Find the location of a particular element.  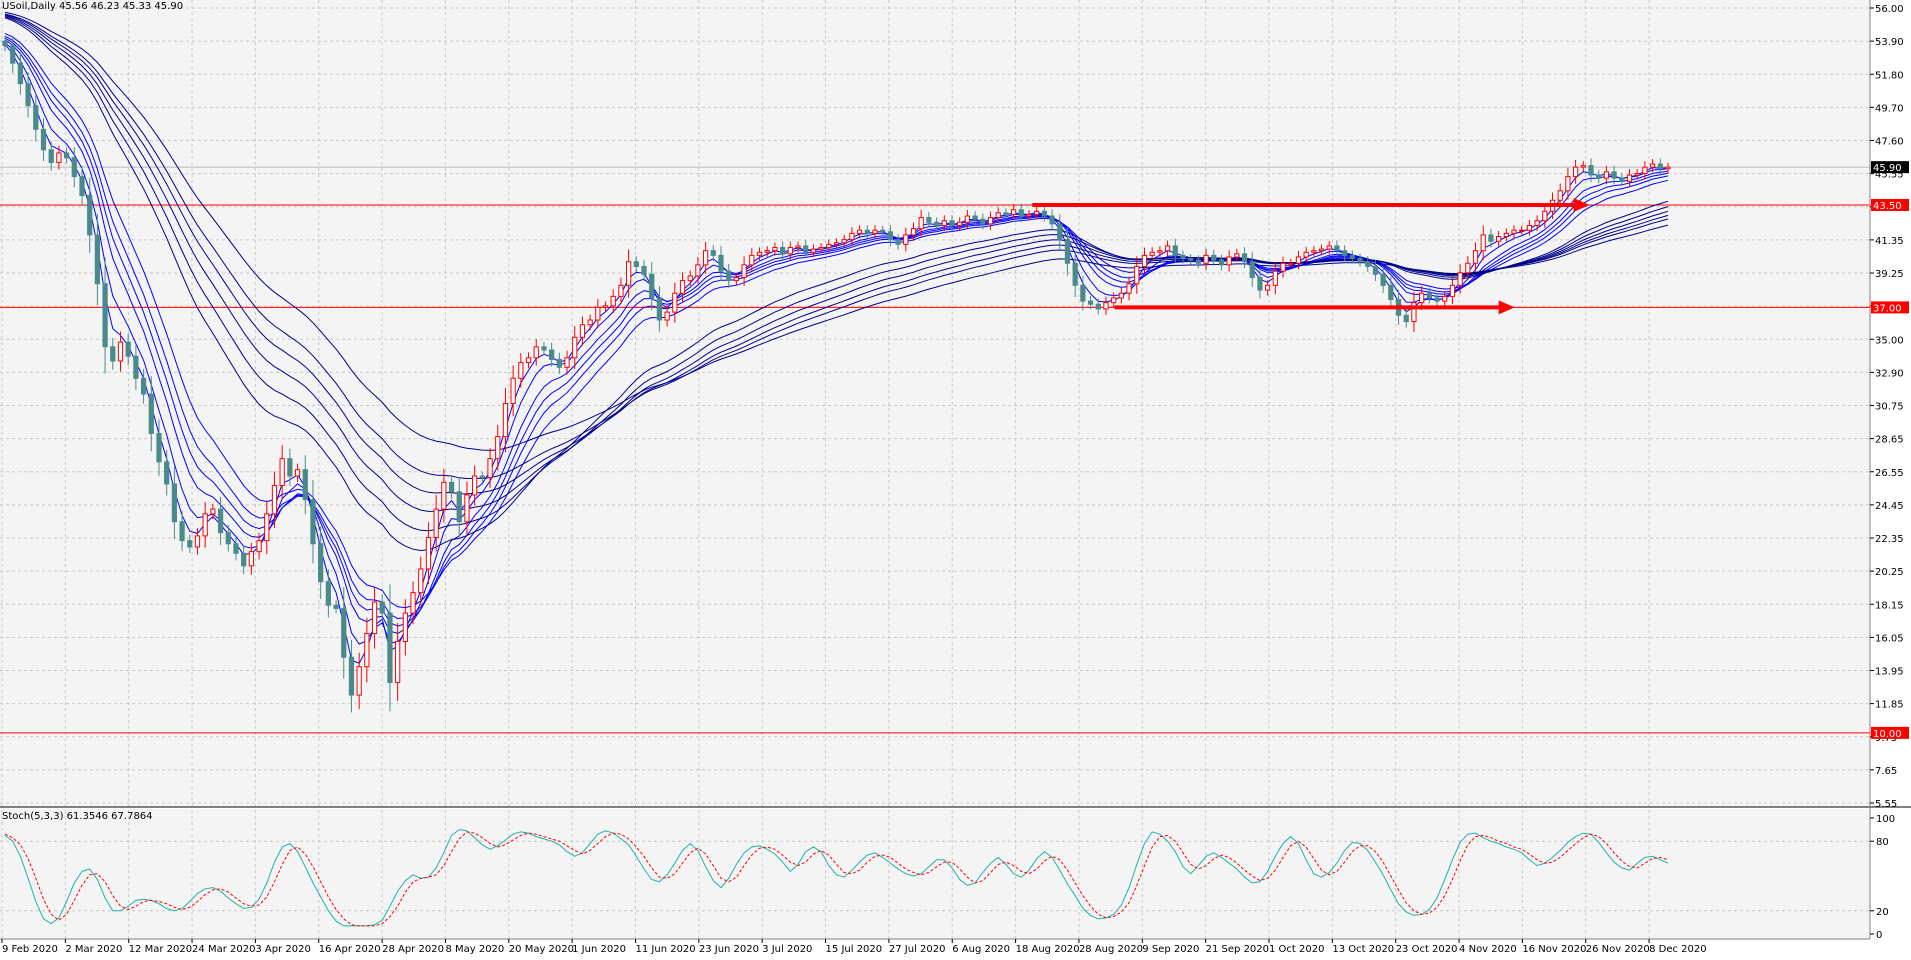

price-tick-label: 39.25 is located at coordinates (1889, 274).